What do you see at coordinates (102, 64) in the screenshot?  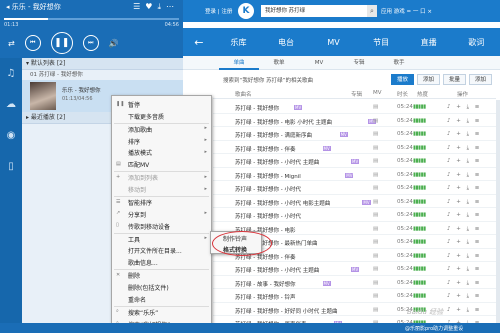 I see `playlist-group-default: ▾ 默认列表 [2]` at bounding box center [102, 64].